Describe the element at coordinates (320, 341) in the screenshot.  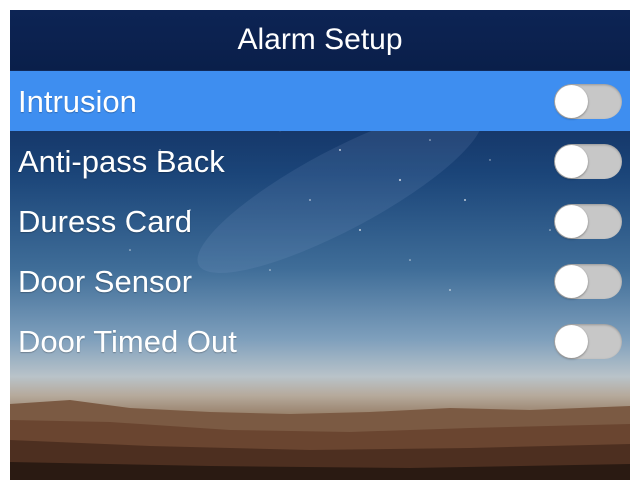
I see `menu-item-door-timed-out: Door Timed Out` at that location.